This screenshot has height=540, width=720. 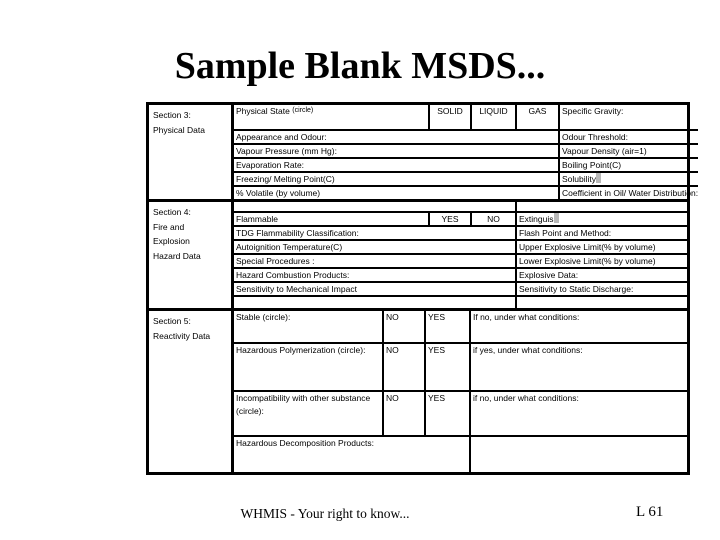 I want to click on solubility-field: Solubility, so click(x=628, y=179).